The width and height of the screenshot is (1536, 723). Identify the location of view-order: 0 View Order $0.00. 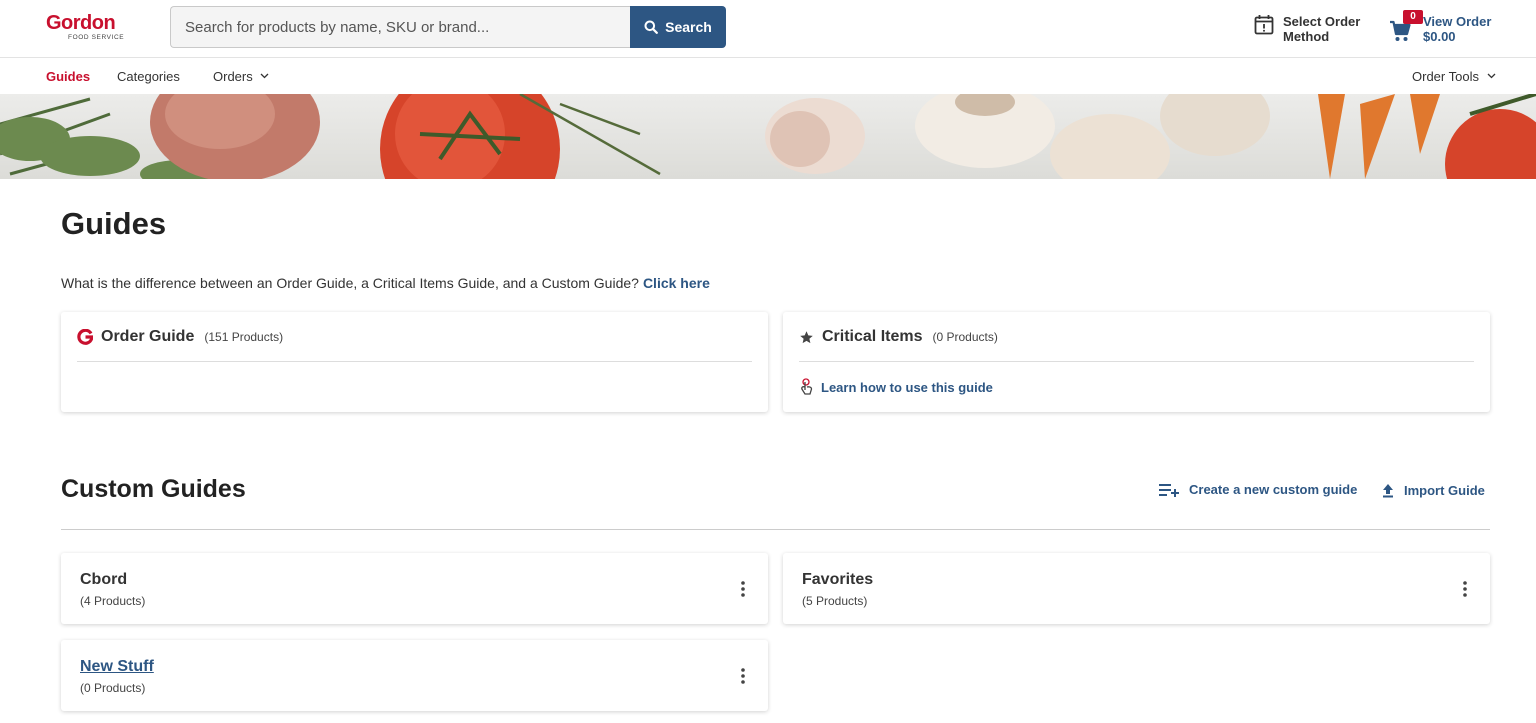
(1440, 27).